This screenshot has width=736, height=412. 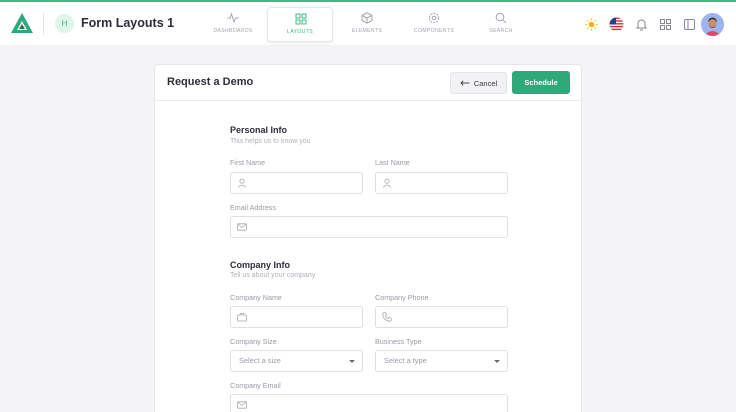 I want to click on nav-dashboards: DASHBOARDS, so click(x=233, y=24).